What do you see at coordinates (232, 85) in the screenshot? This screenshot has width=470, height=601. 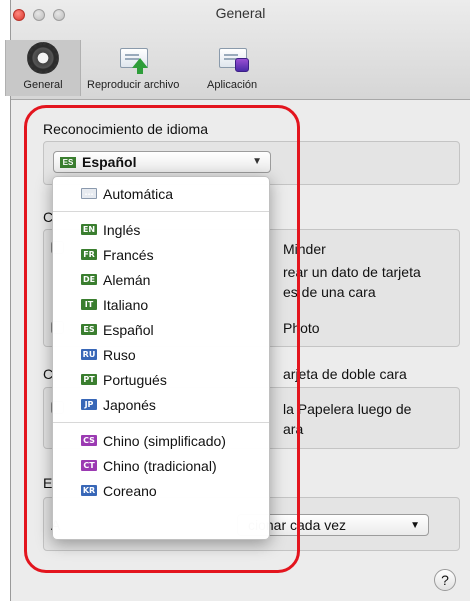 I see `toolbar-application-label: Aplicación` at bounding box center [232, 85].